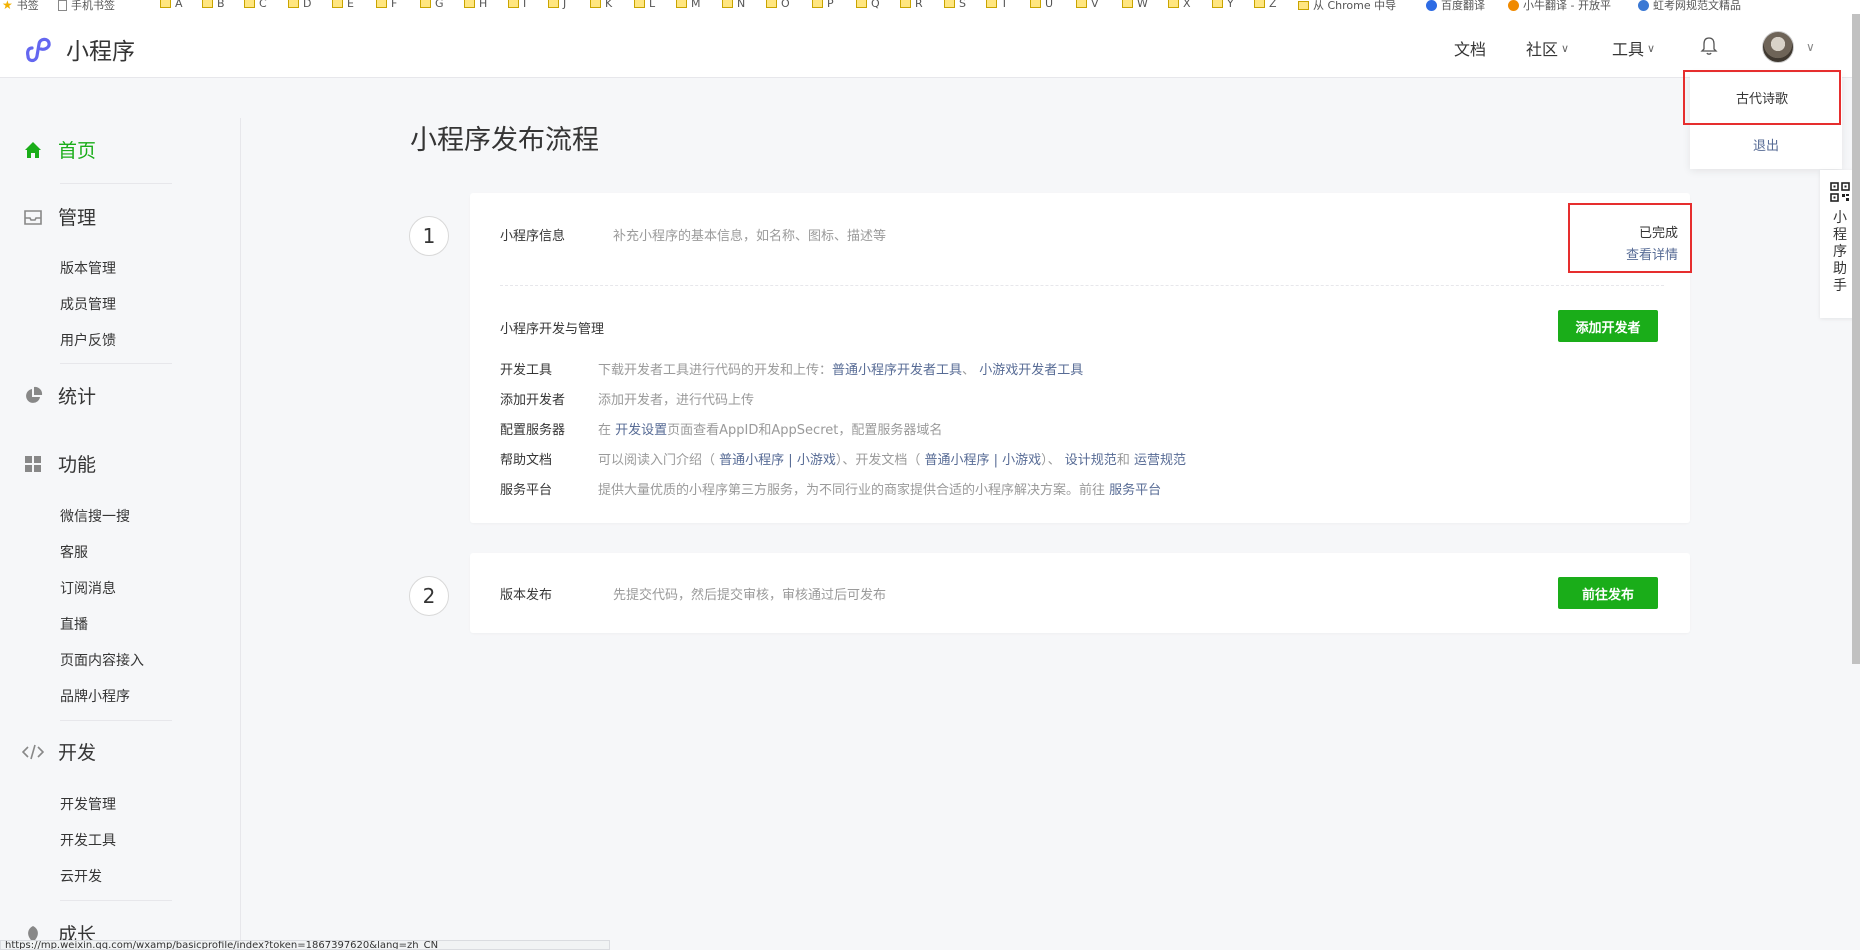 The width and height of the screenshot is (1860, 950). I want to click on sidebar-subitem-feedback: 用户反馈, so click(88, 340).